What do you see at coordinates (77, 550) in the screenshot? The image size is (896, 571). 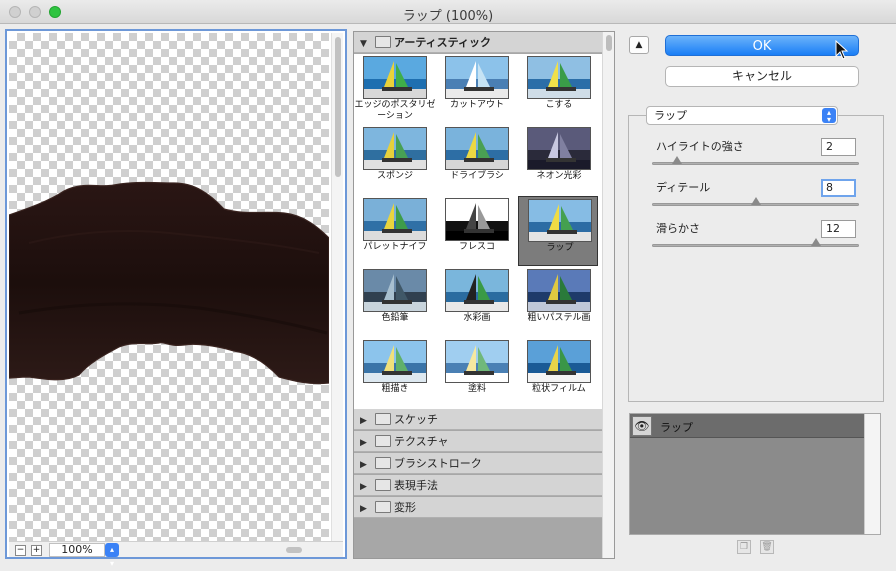 I see `zoom-level-field: 100%` at bounding box center [77, 550].